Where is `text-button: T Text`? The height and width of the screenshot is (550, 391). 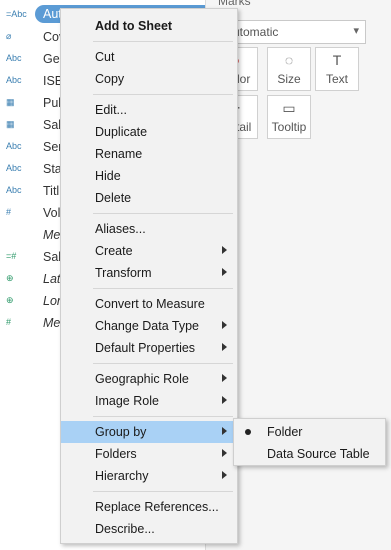 text-button: T Text is located at coordinates (337, 69).